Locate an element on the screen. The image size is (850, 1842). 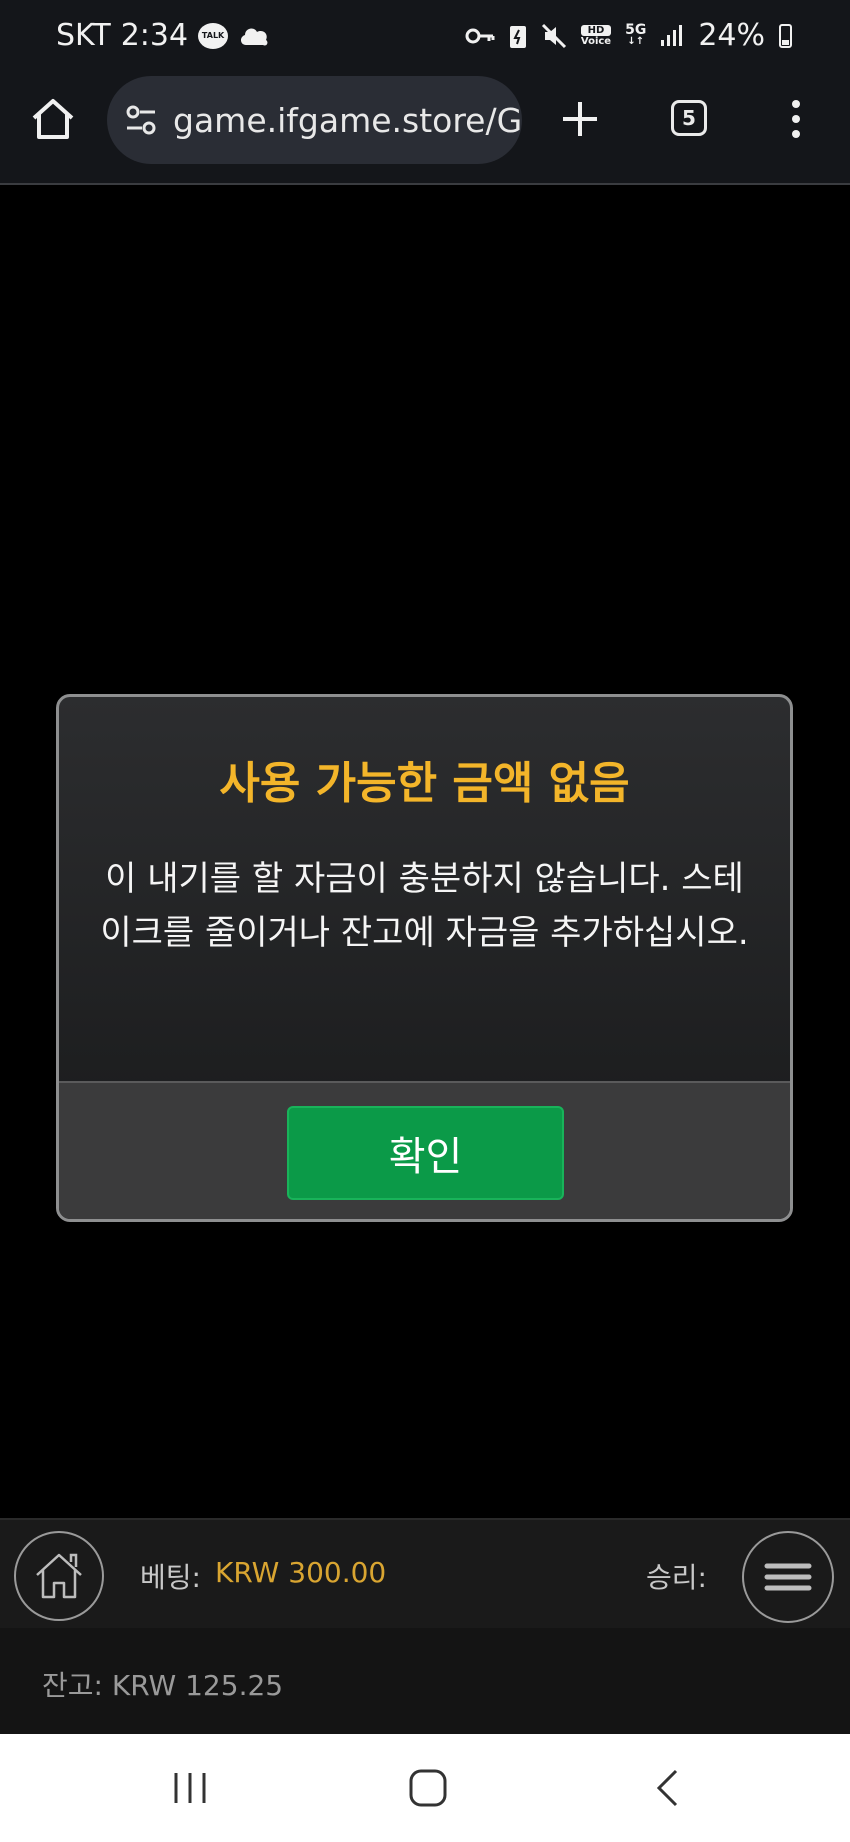
vpn-key-icon is located at coordinates (480, 35).